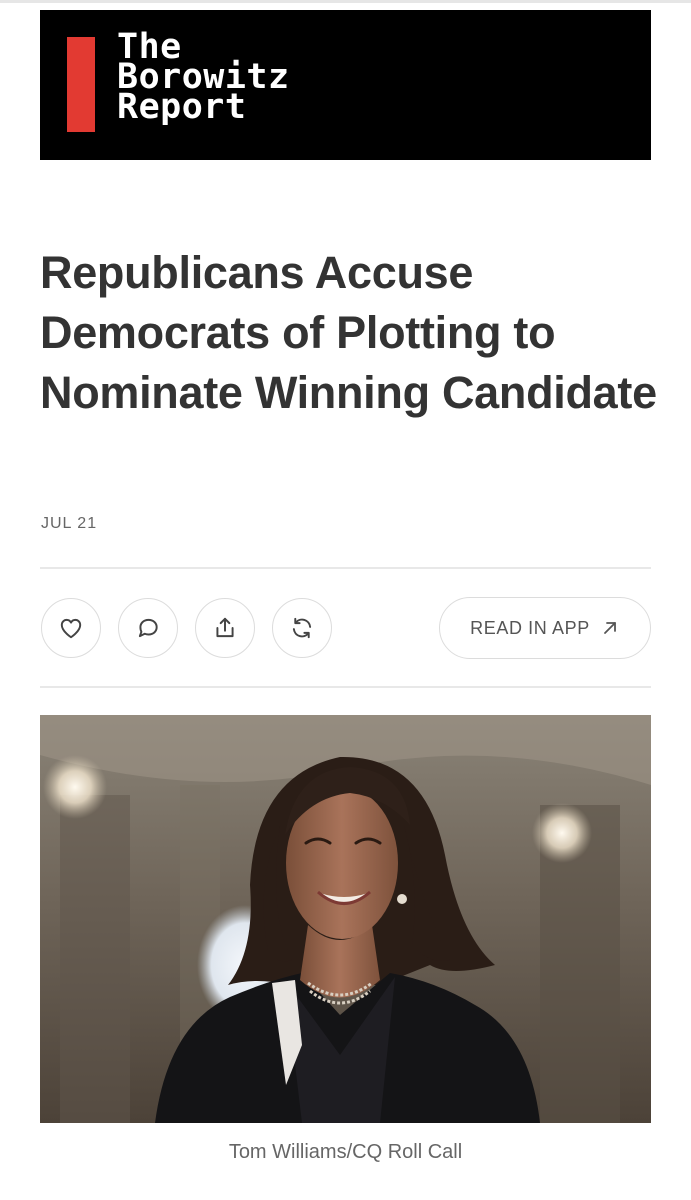 The width and height of the screenshot is (691, 1200). I want to click on divider-top, so click(345, 568).